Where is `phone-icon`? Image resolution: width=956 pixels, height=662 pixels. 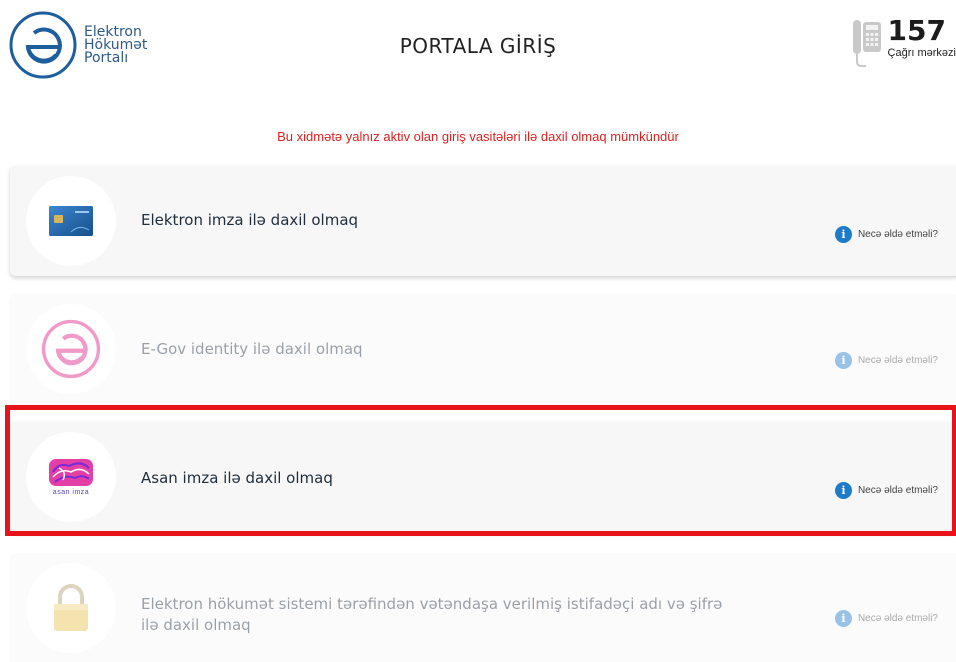 phone-icon is located at coordinates (866, 43).